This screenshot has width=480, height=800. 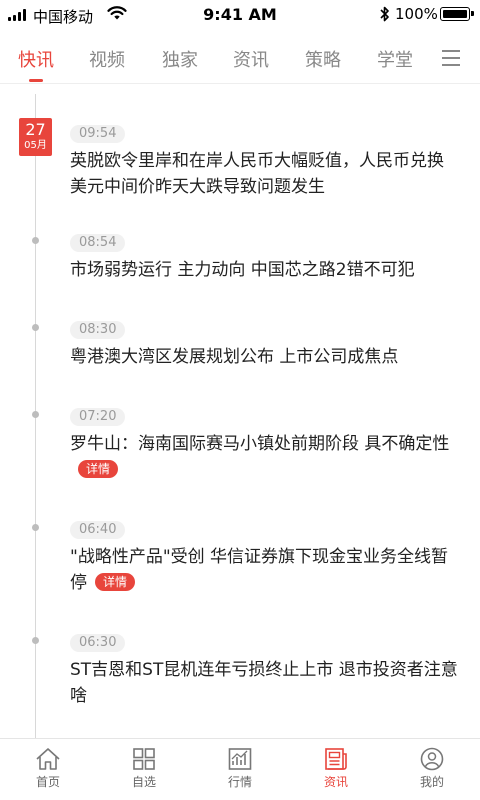 I want to click on news-item: 08:30 粤港澳大湾区发展规划公布 上市公司成焦点, so click(x=265, y=344).